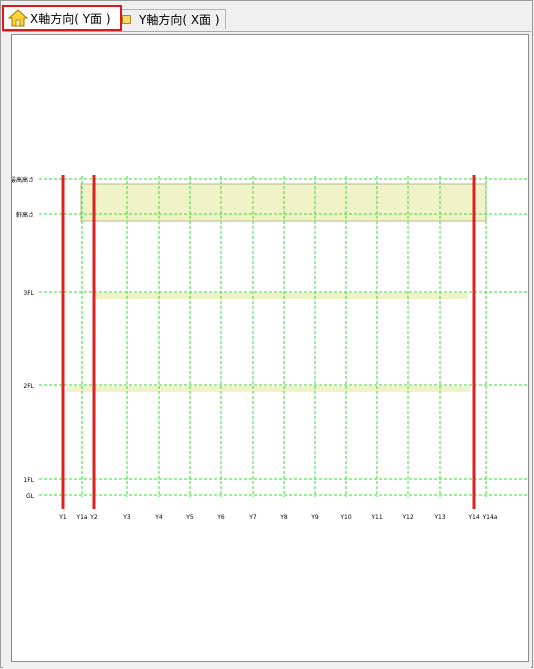 The image size is (534, 669). I want to click on grid-label: Y14a, so click(490, 517).